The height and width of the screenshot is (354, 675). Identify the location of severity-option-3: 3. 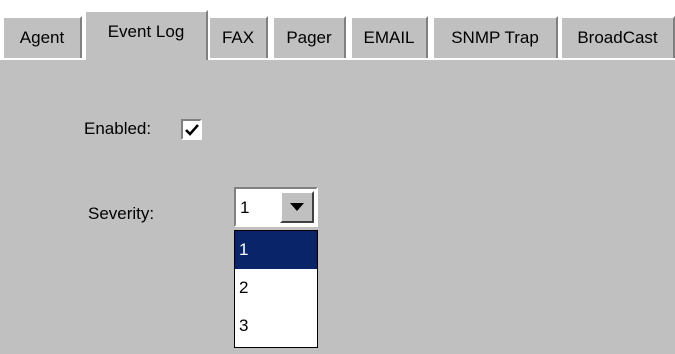
(276, 326).